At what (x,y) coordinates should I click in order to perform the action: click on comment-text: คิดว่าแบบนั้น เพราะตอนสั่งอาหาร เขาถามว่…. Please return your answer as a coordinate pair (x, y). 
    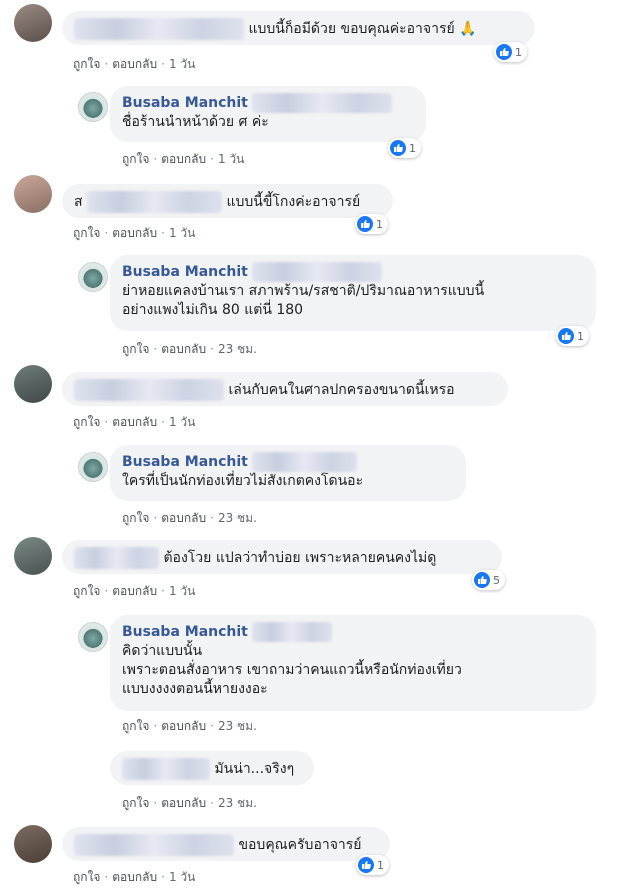
    Looking at the image, I should click on (292, 670).